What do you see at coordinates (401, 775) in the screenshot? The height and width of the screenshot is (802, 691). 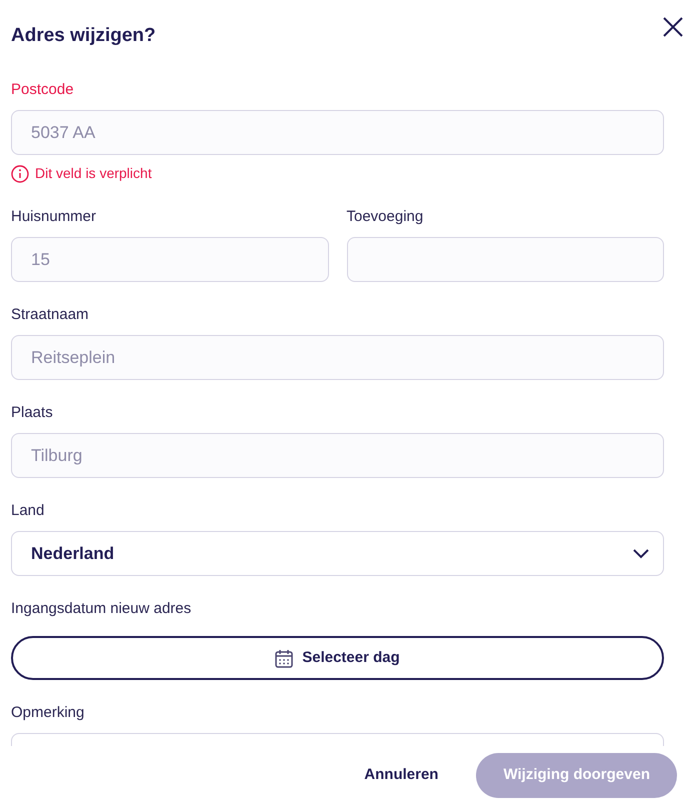 I see `cancel-button: Annuleren` at bounding box center [401, 775].